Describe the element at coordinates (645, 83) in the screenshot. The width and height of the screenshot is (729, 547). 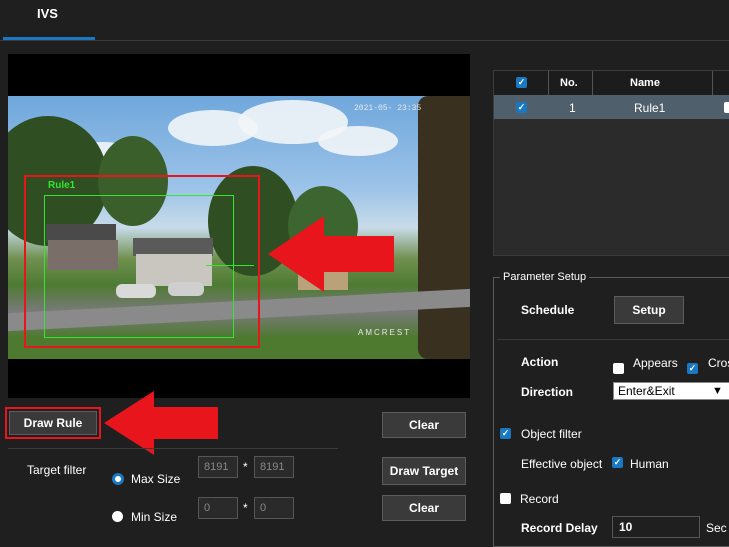
I see `column-header-name: Name` at that location.